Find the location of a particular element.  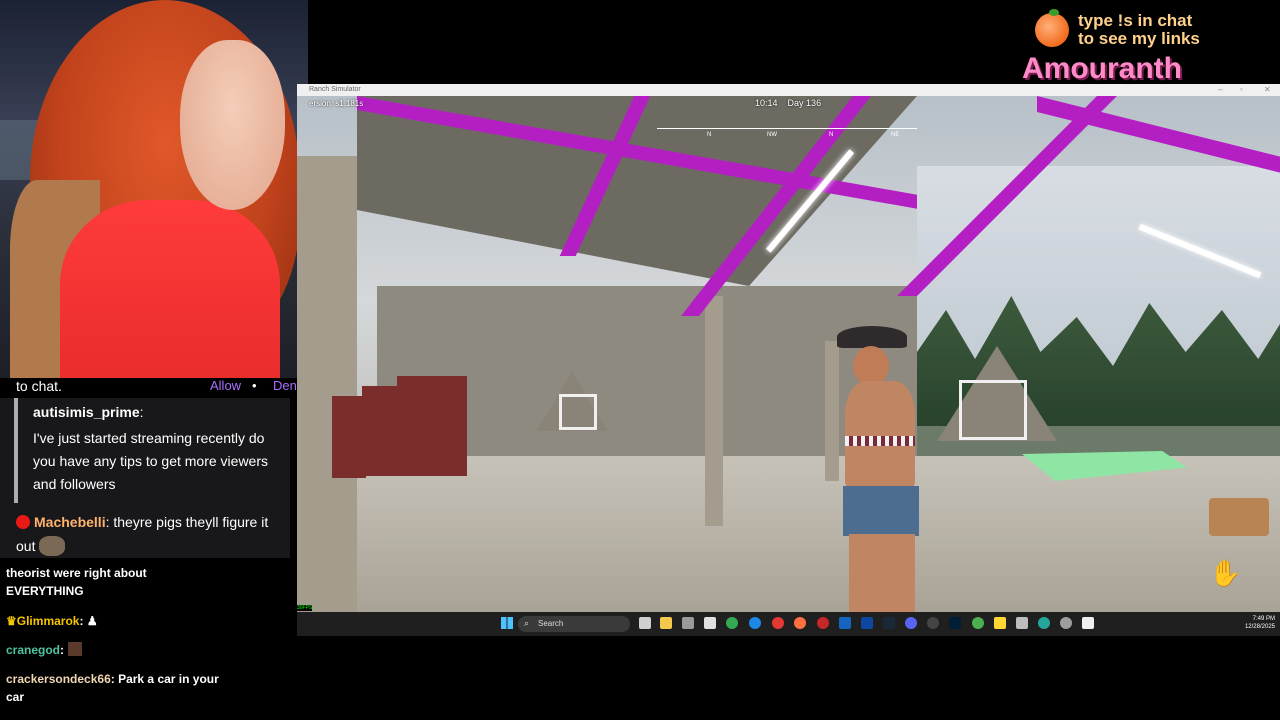

cranegod-username: cranegod is located at coordinates (33, 650).